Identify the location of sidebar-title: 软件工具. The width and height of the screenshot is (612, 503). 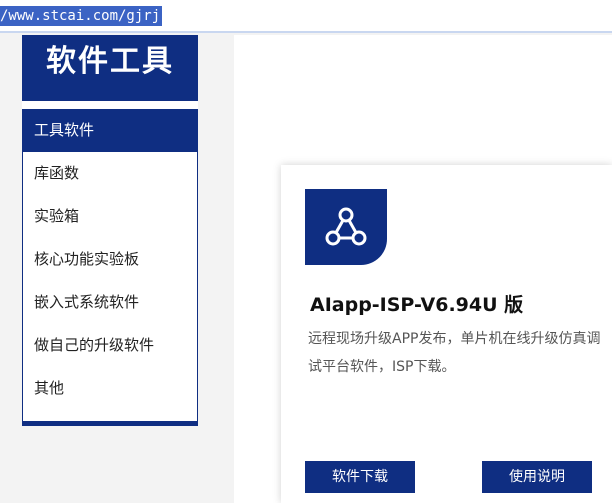
(110, 68).